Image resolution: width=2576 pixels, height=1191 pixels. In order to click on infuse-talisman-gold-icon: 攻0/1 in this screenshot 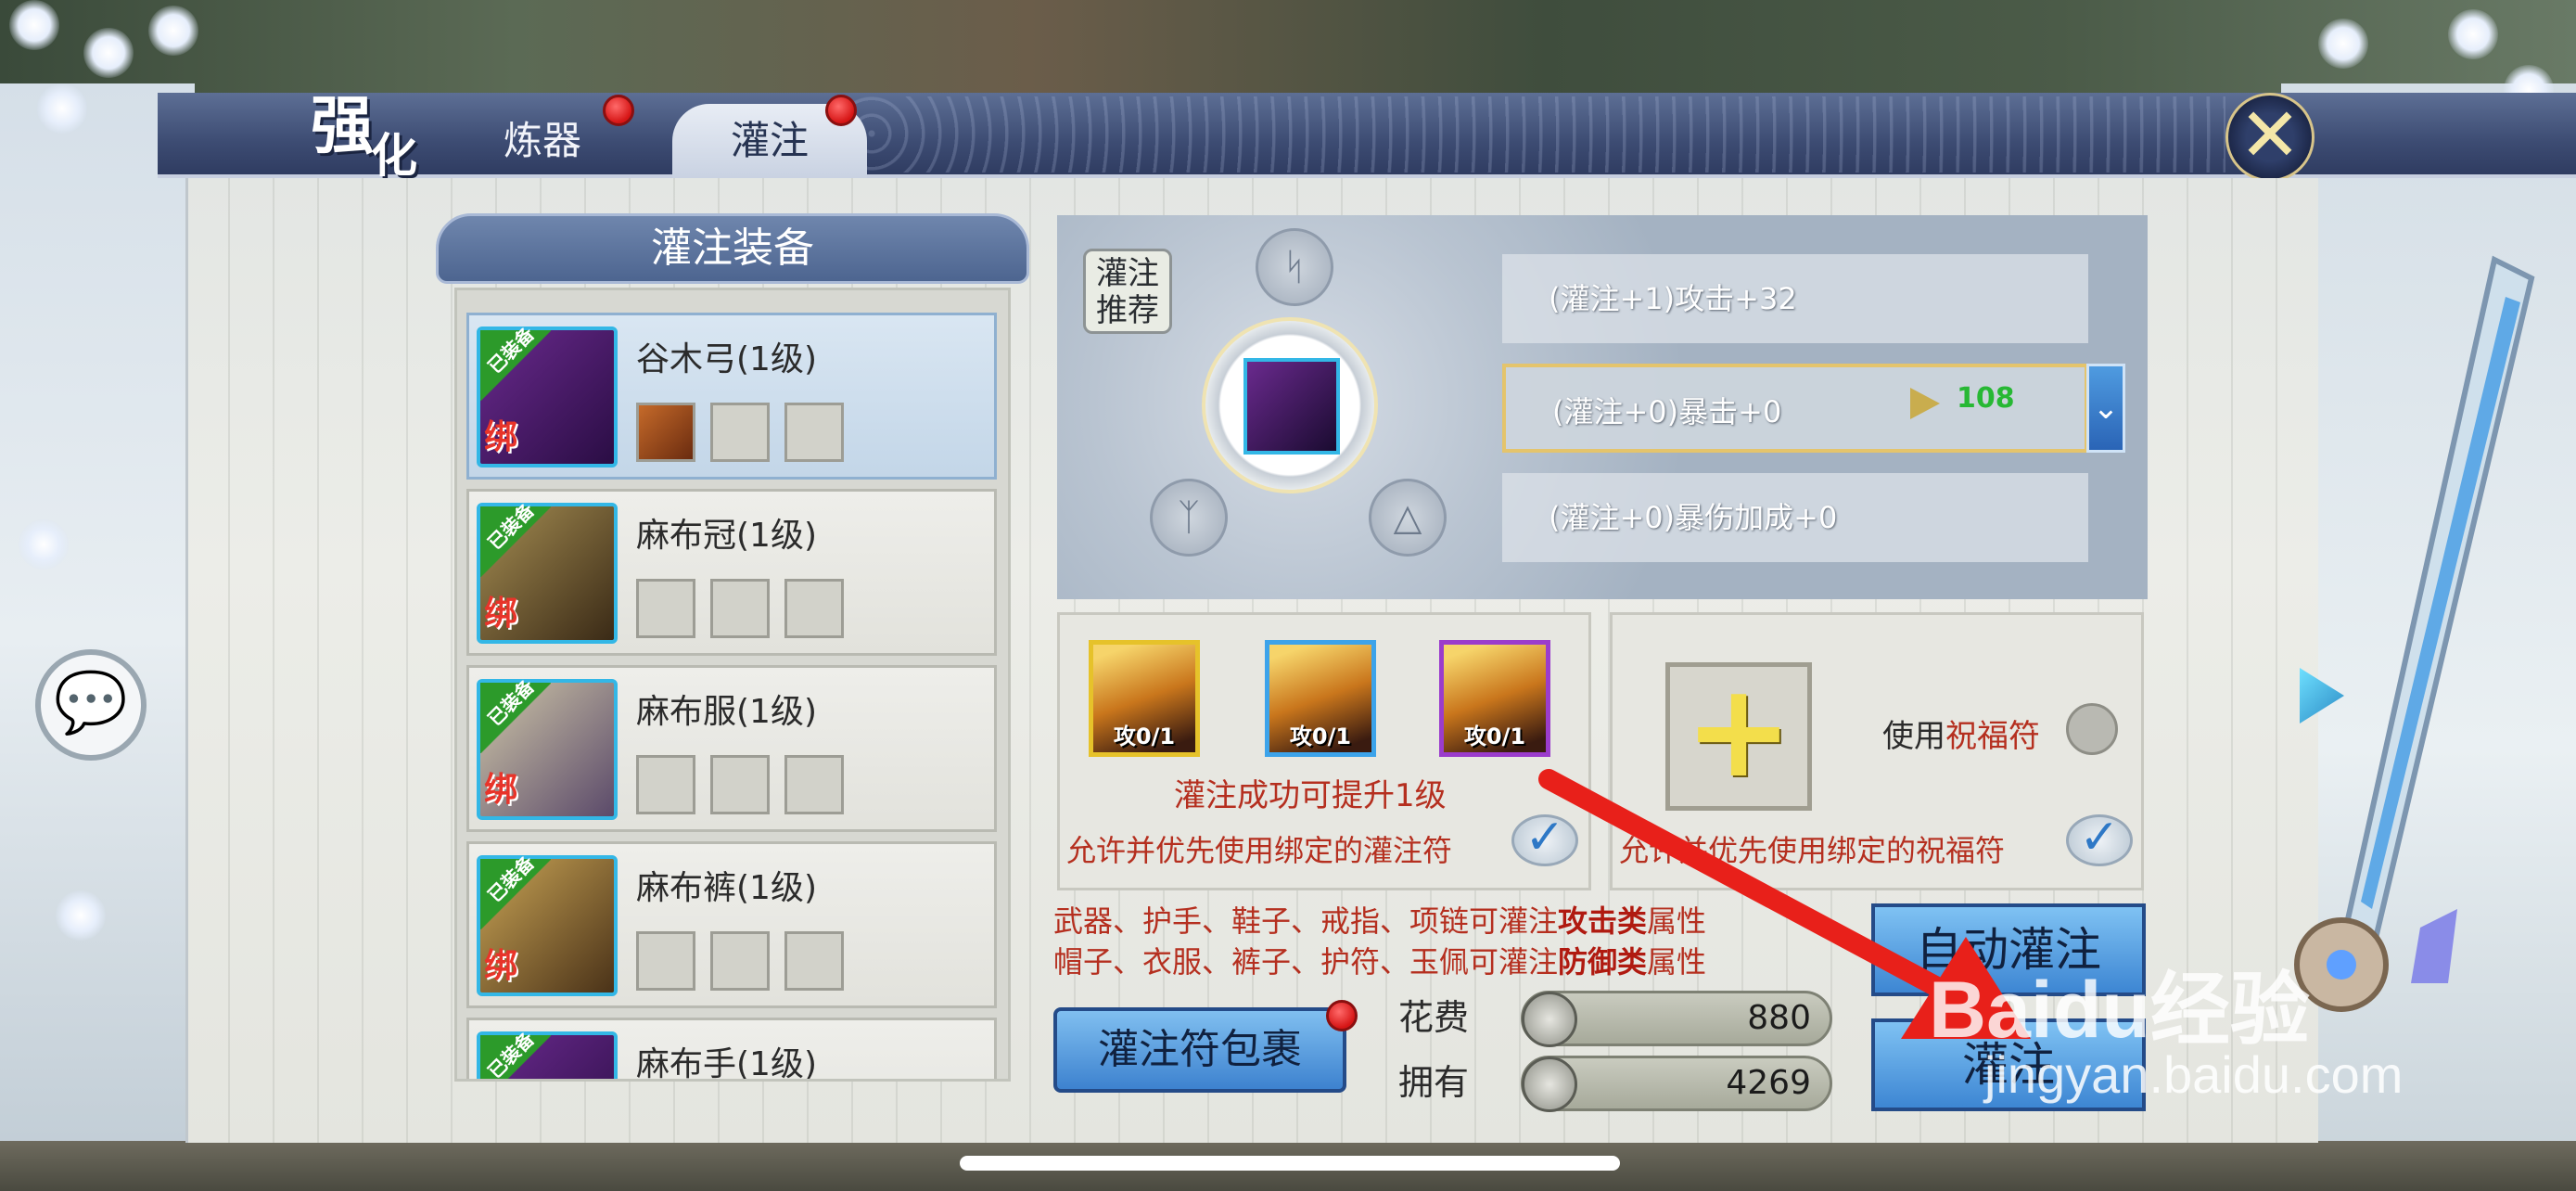, I will do `click(1144, 699)`.